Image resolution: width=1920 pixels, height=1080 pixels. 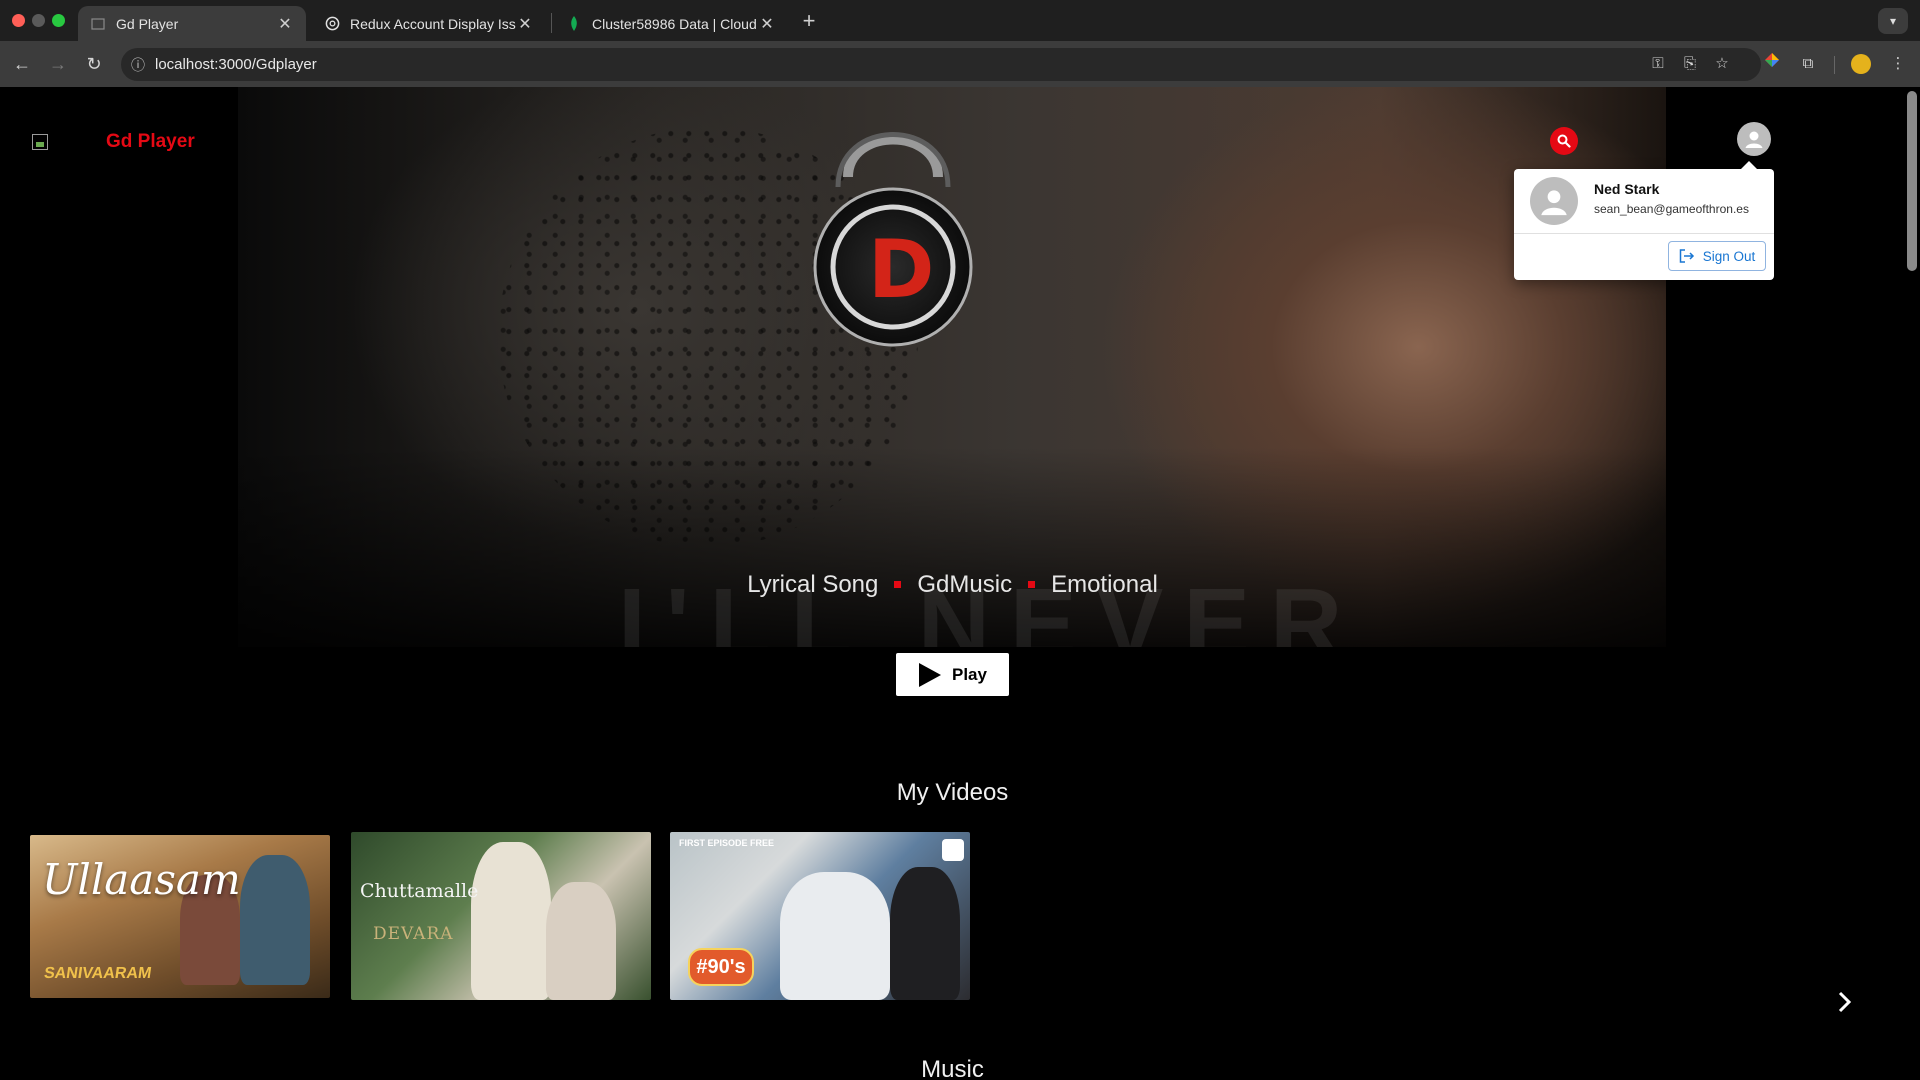 I want to click on address-url: localhost:3000/Gdplayer, so click(x=236, y=64).